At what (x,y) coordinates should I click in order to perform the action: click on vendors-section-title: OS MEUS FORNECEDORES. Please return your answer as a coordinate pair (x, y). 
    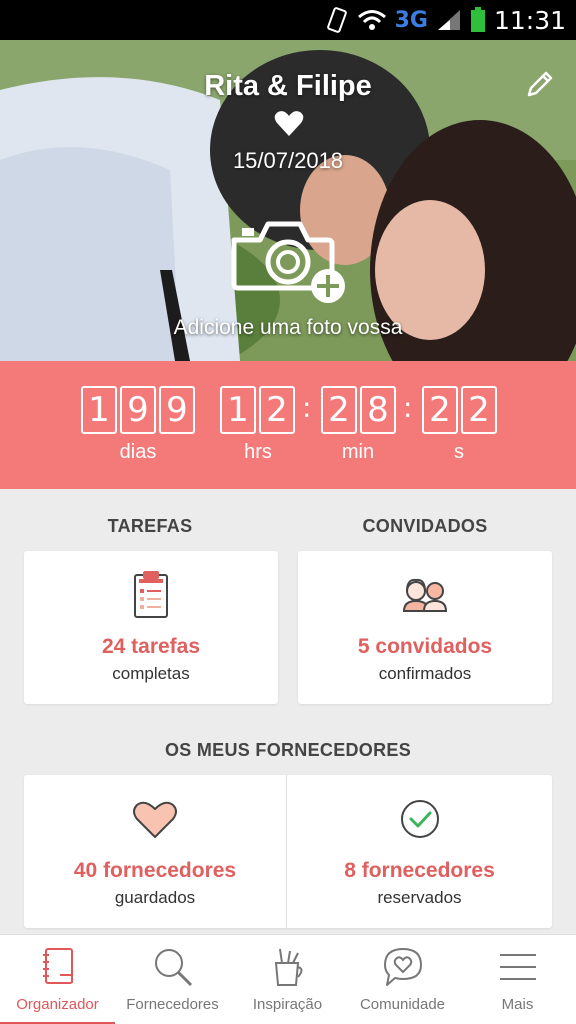
    Looking at the image, I should click on (288, 750).